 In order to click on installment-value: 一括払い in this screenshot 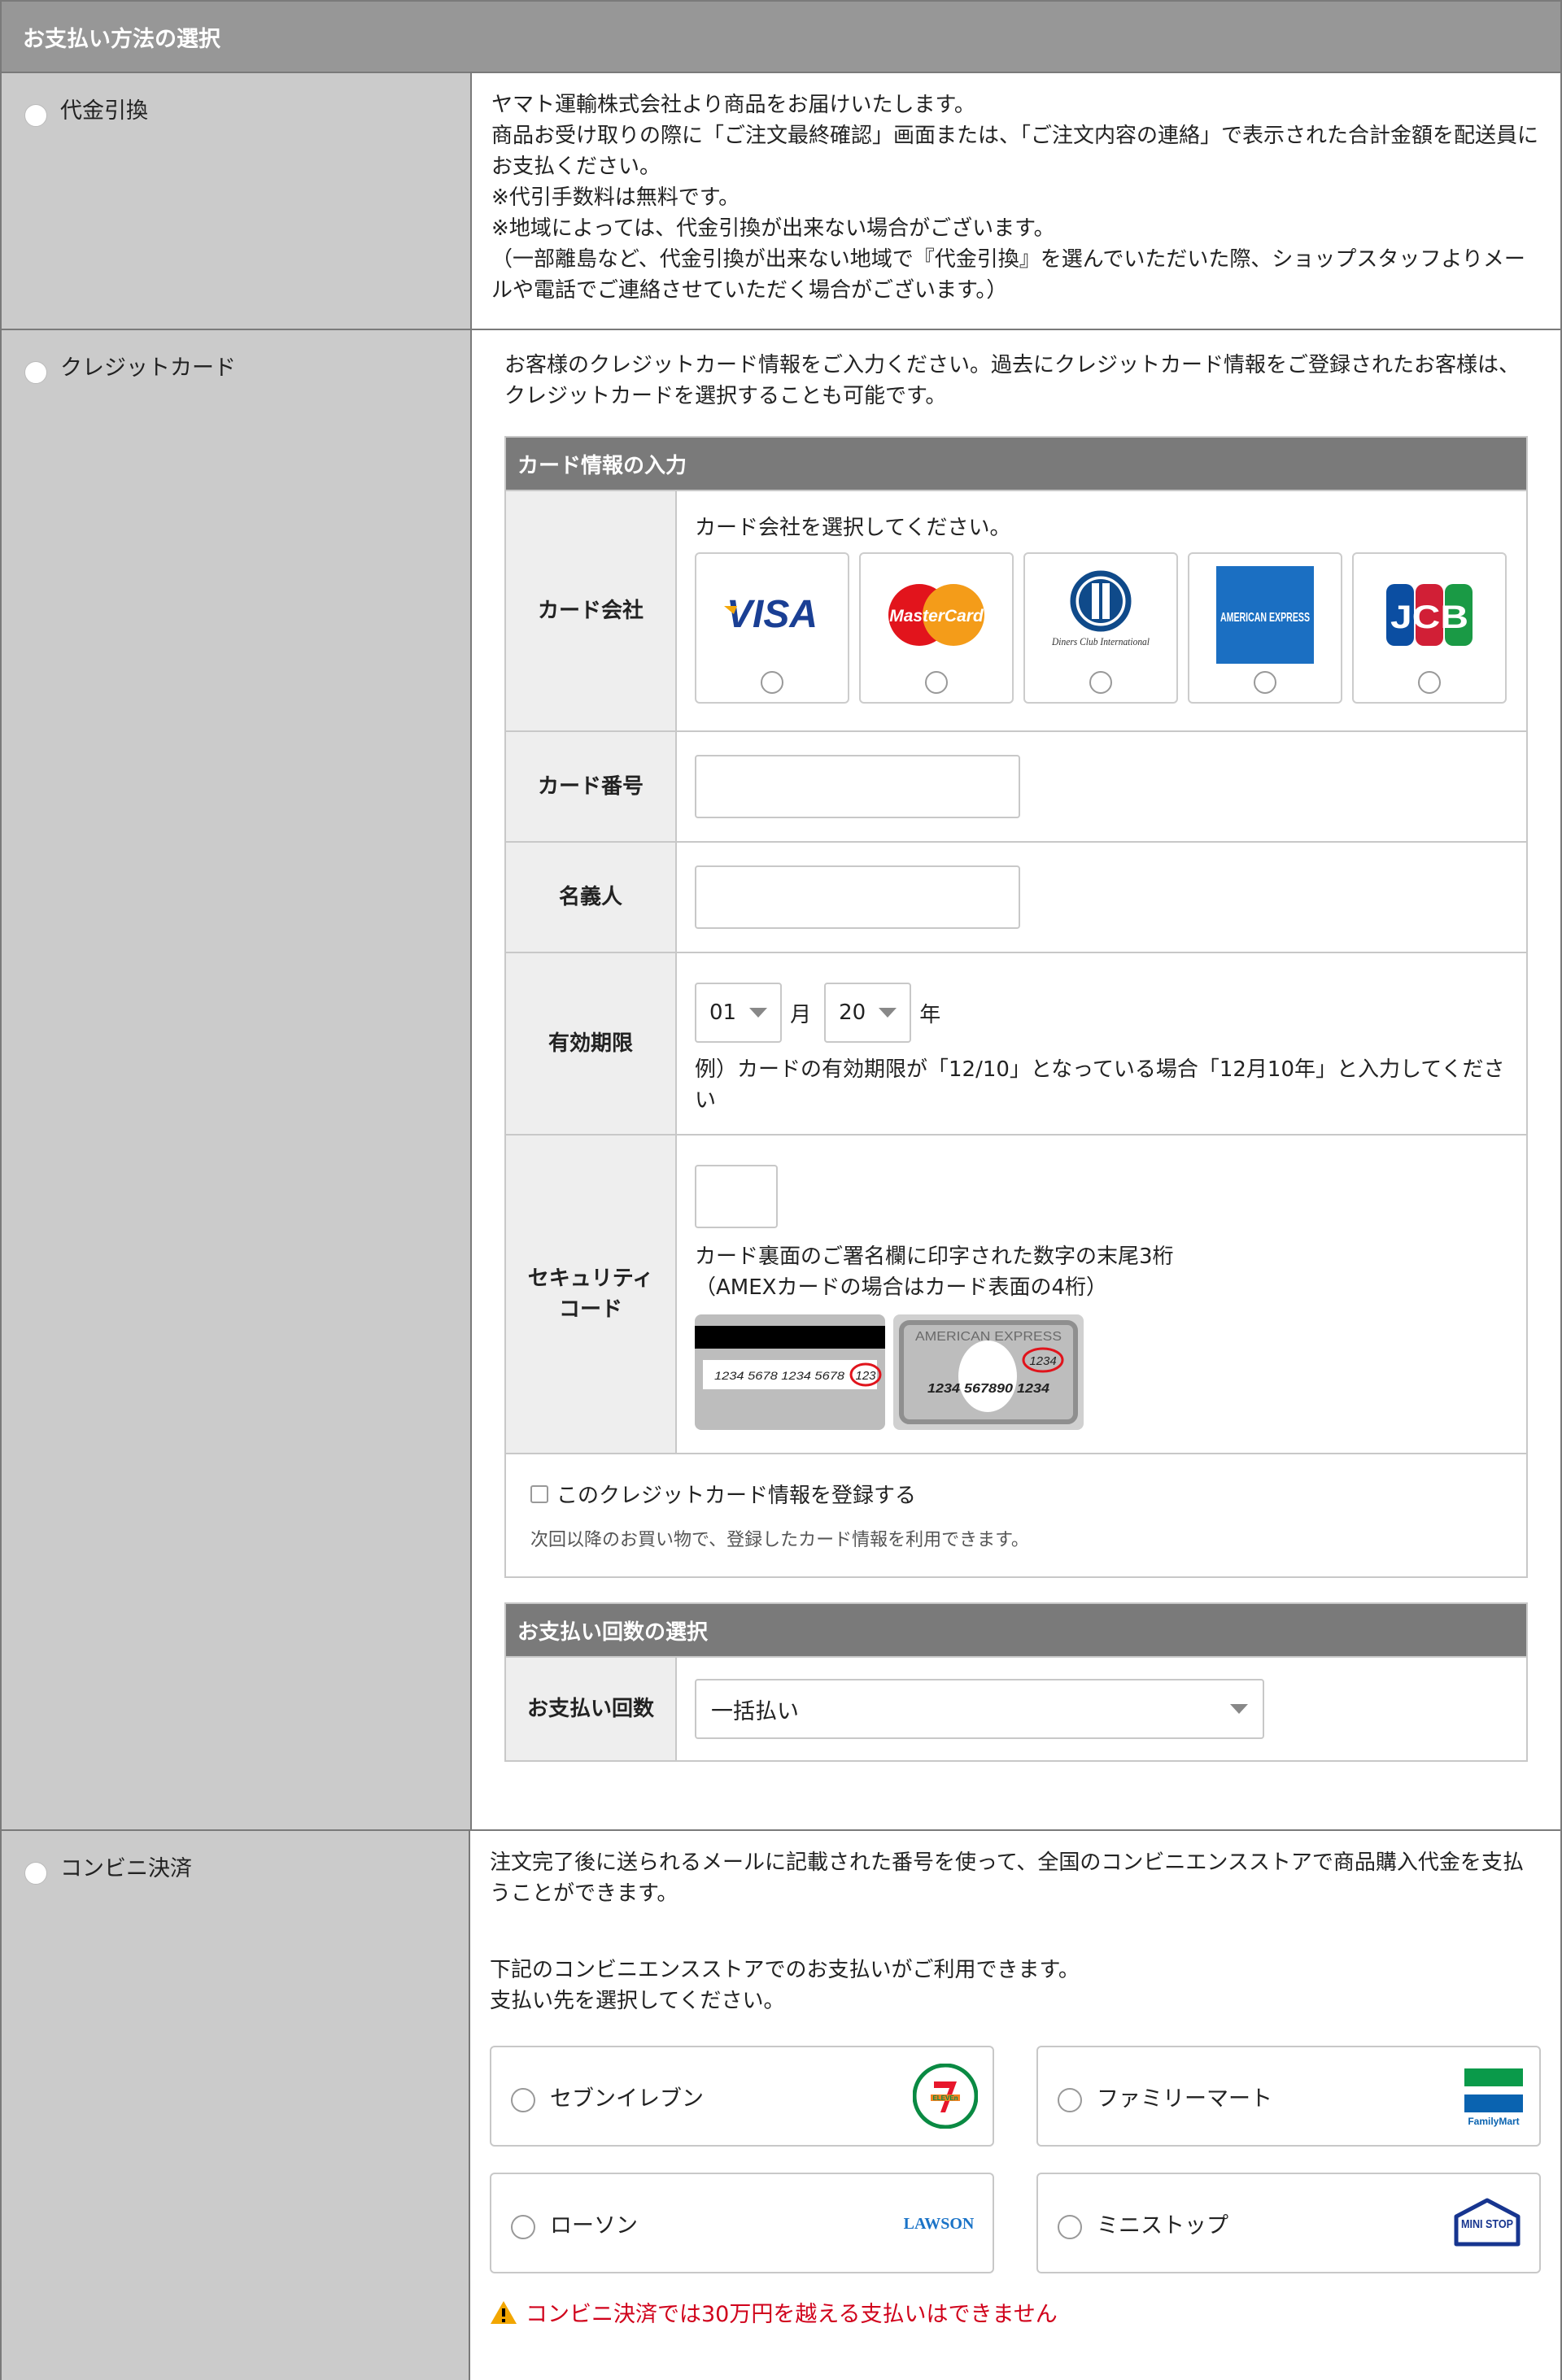, I will do `click(755, 1711)`.